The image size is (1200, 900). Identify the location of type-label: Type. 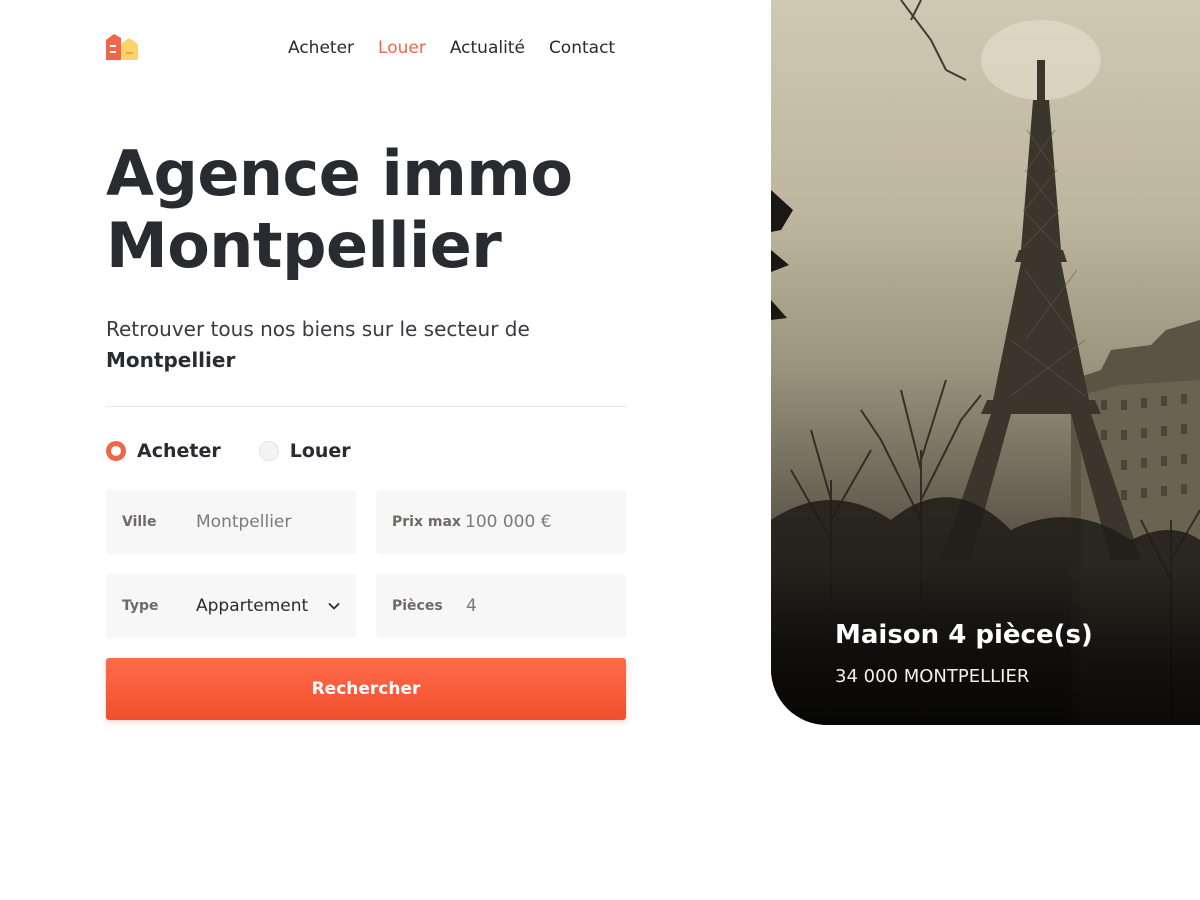
(140, 606).